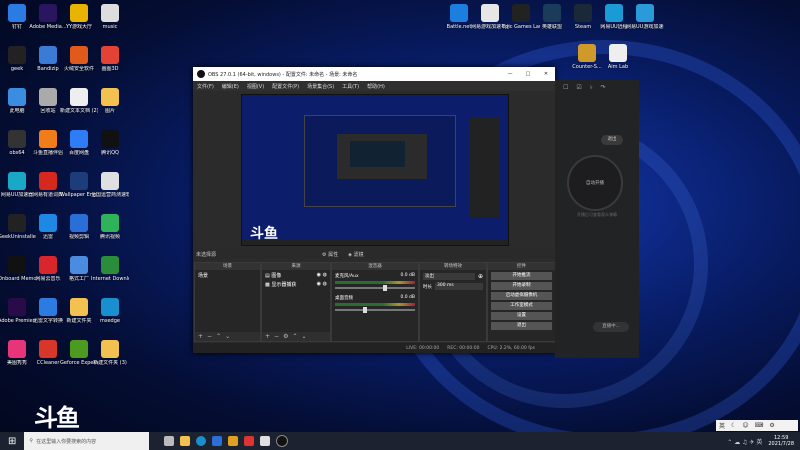 Image resolution: width=800 pixels, height=450 pixels. What do you see at coordinates (330, 254) in the screenshot?
I see `properties-button: ⚙ 属性` at bounding box center [330, 254].